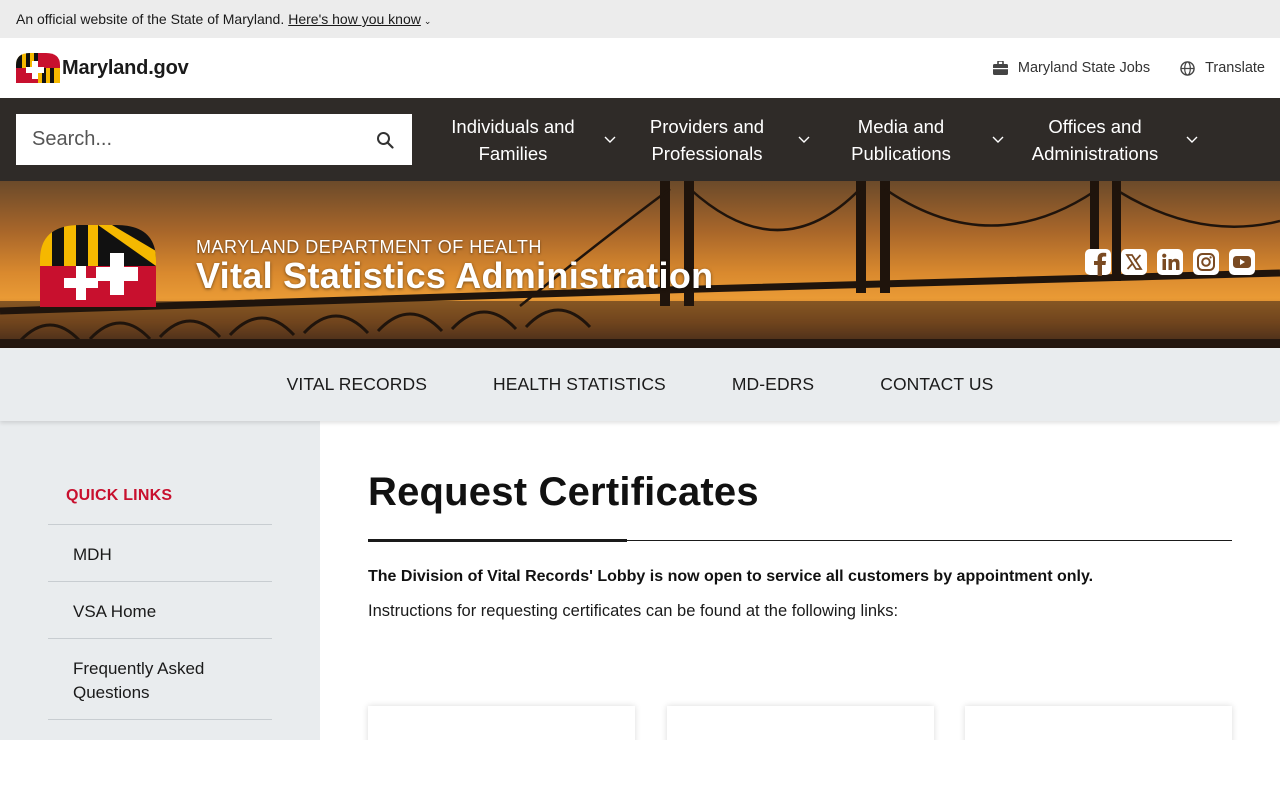 The height and width of the screenshot is (800, 1280). I want to click on search-icon, so click(385, 140).